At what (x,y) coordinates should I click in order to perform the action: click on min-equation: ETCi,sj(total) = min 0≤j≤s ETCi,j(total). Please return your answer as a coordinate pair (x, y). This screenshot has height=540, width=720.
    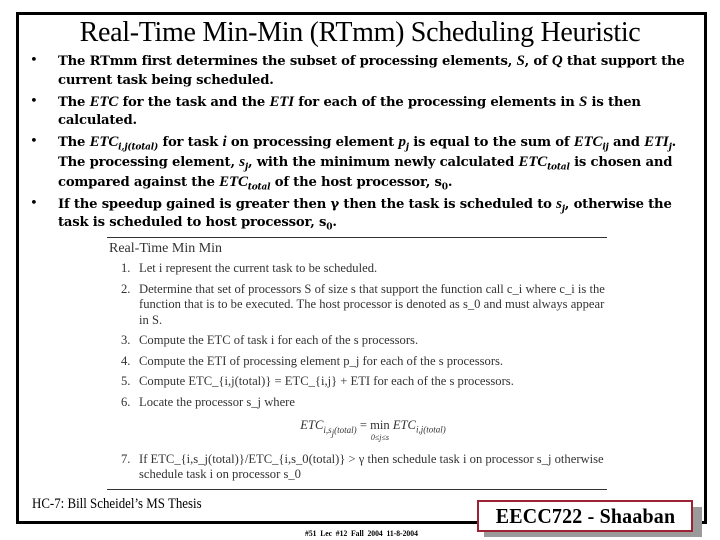
    Looking at the image, I should click on (373, 430).